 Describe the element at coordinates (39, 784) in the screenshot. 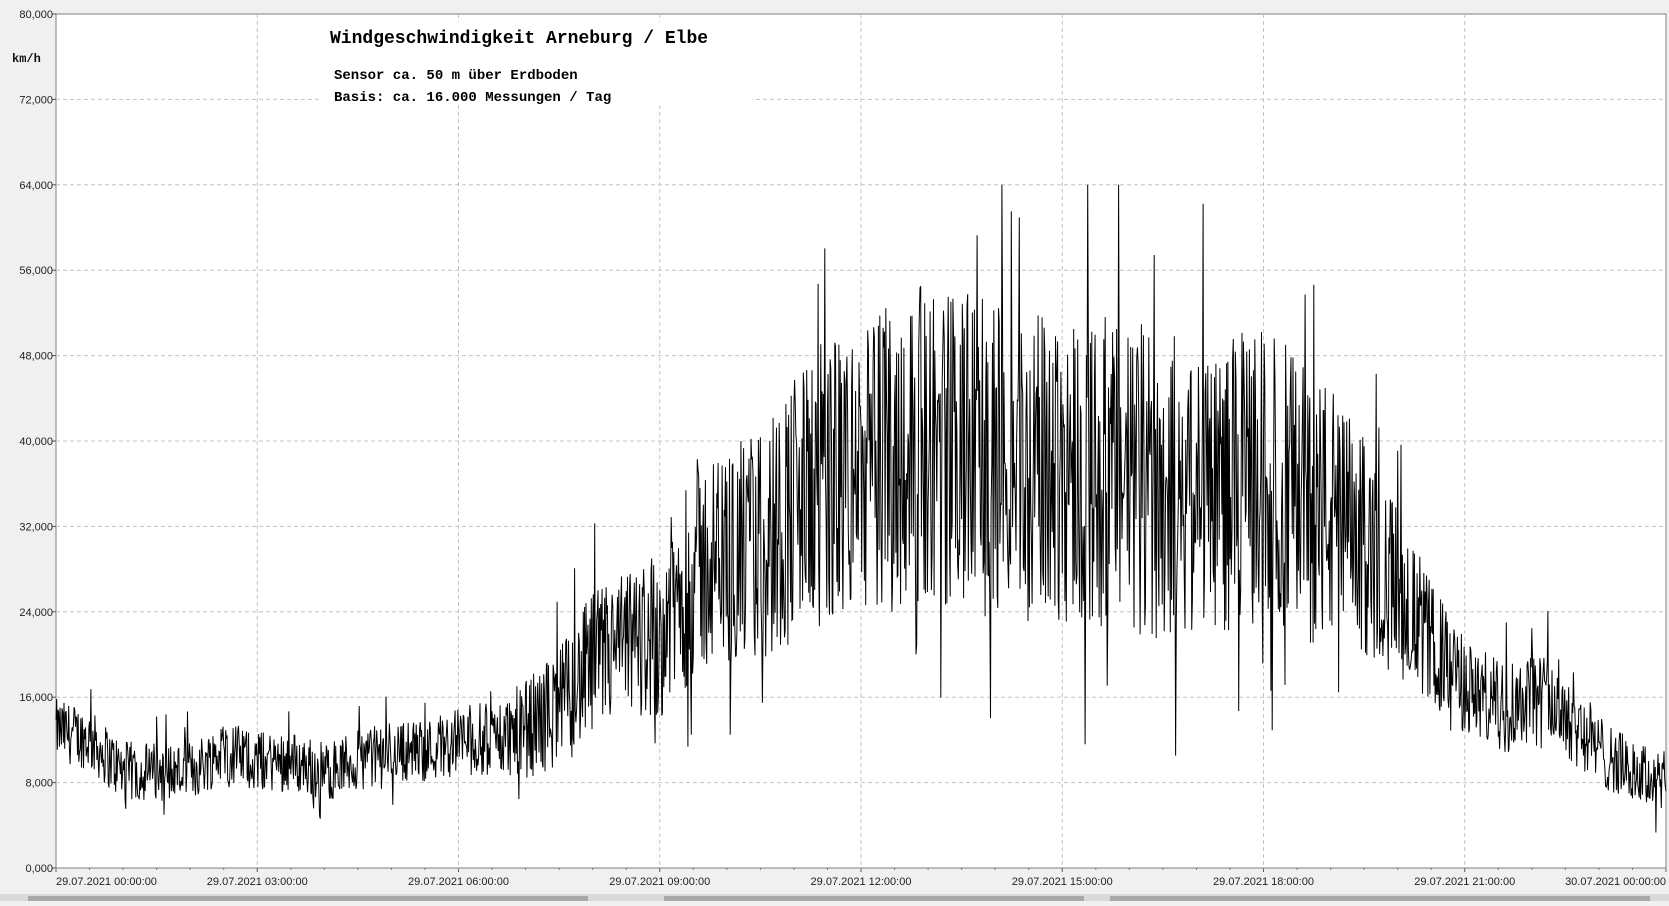

I see `y-tick-label: 8,000` at that location.